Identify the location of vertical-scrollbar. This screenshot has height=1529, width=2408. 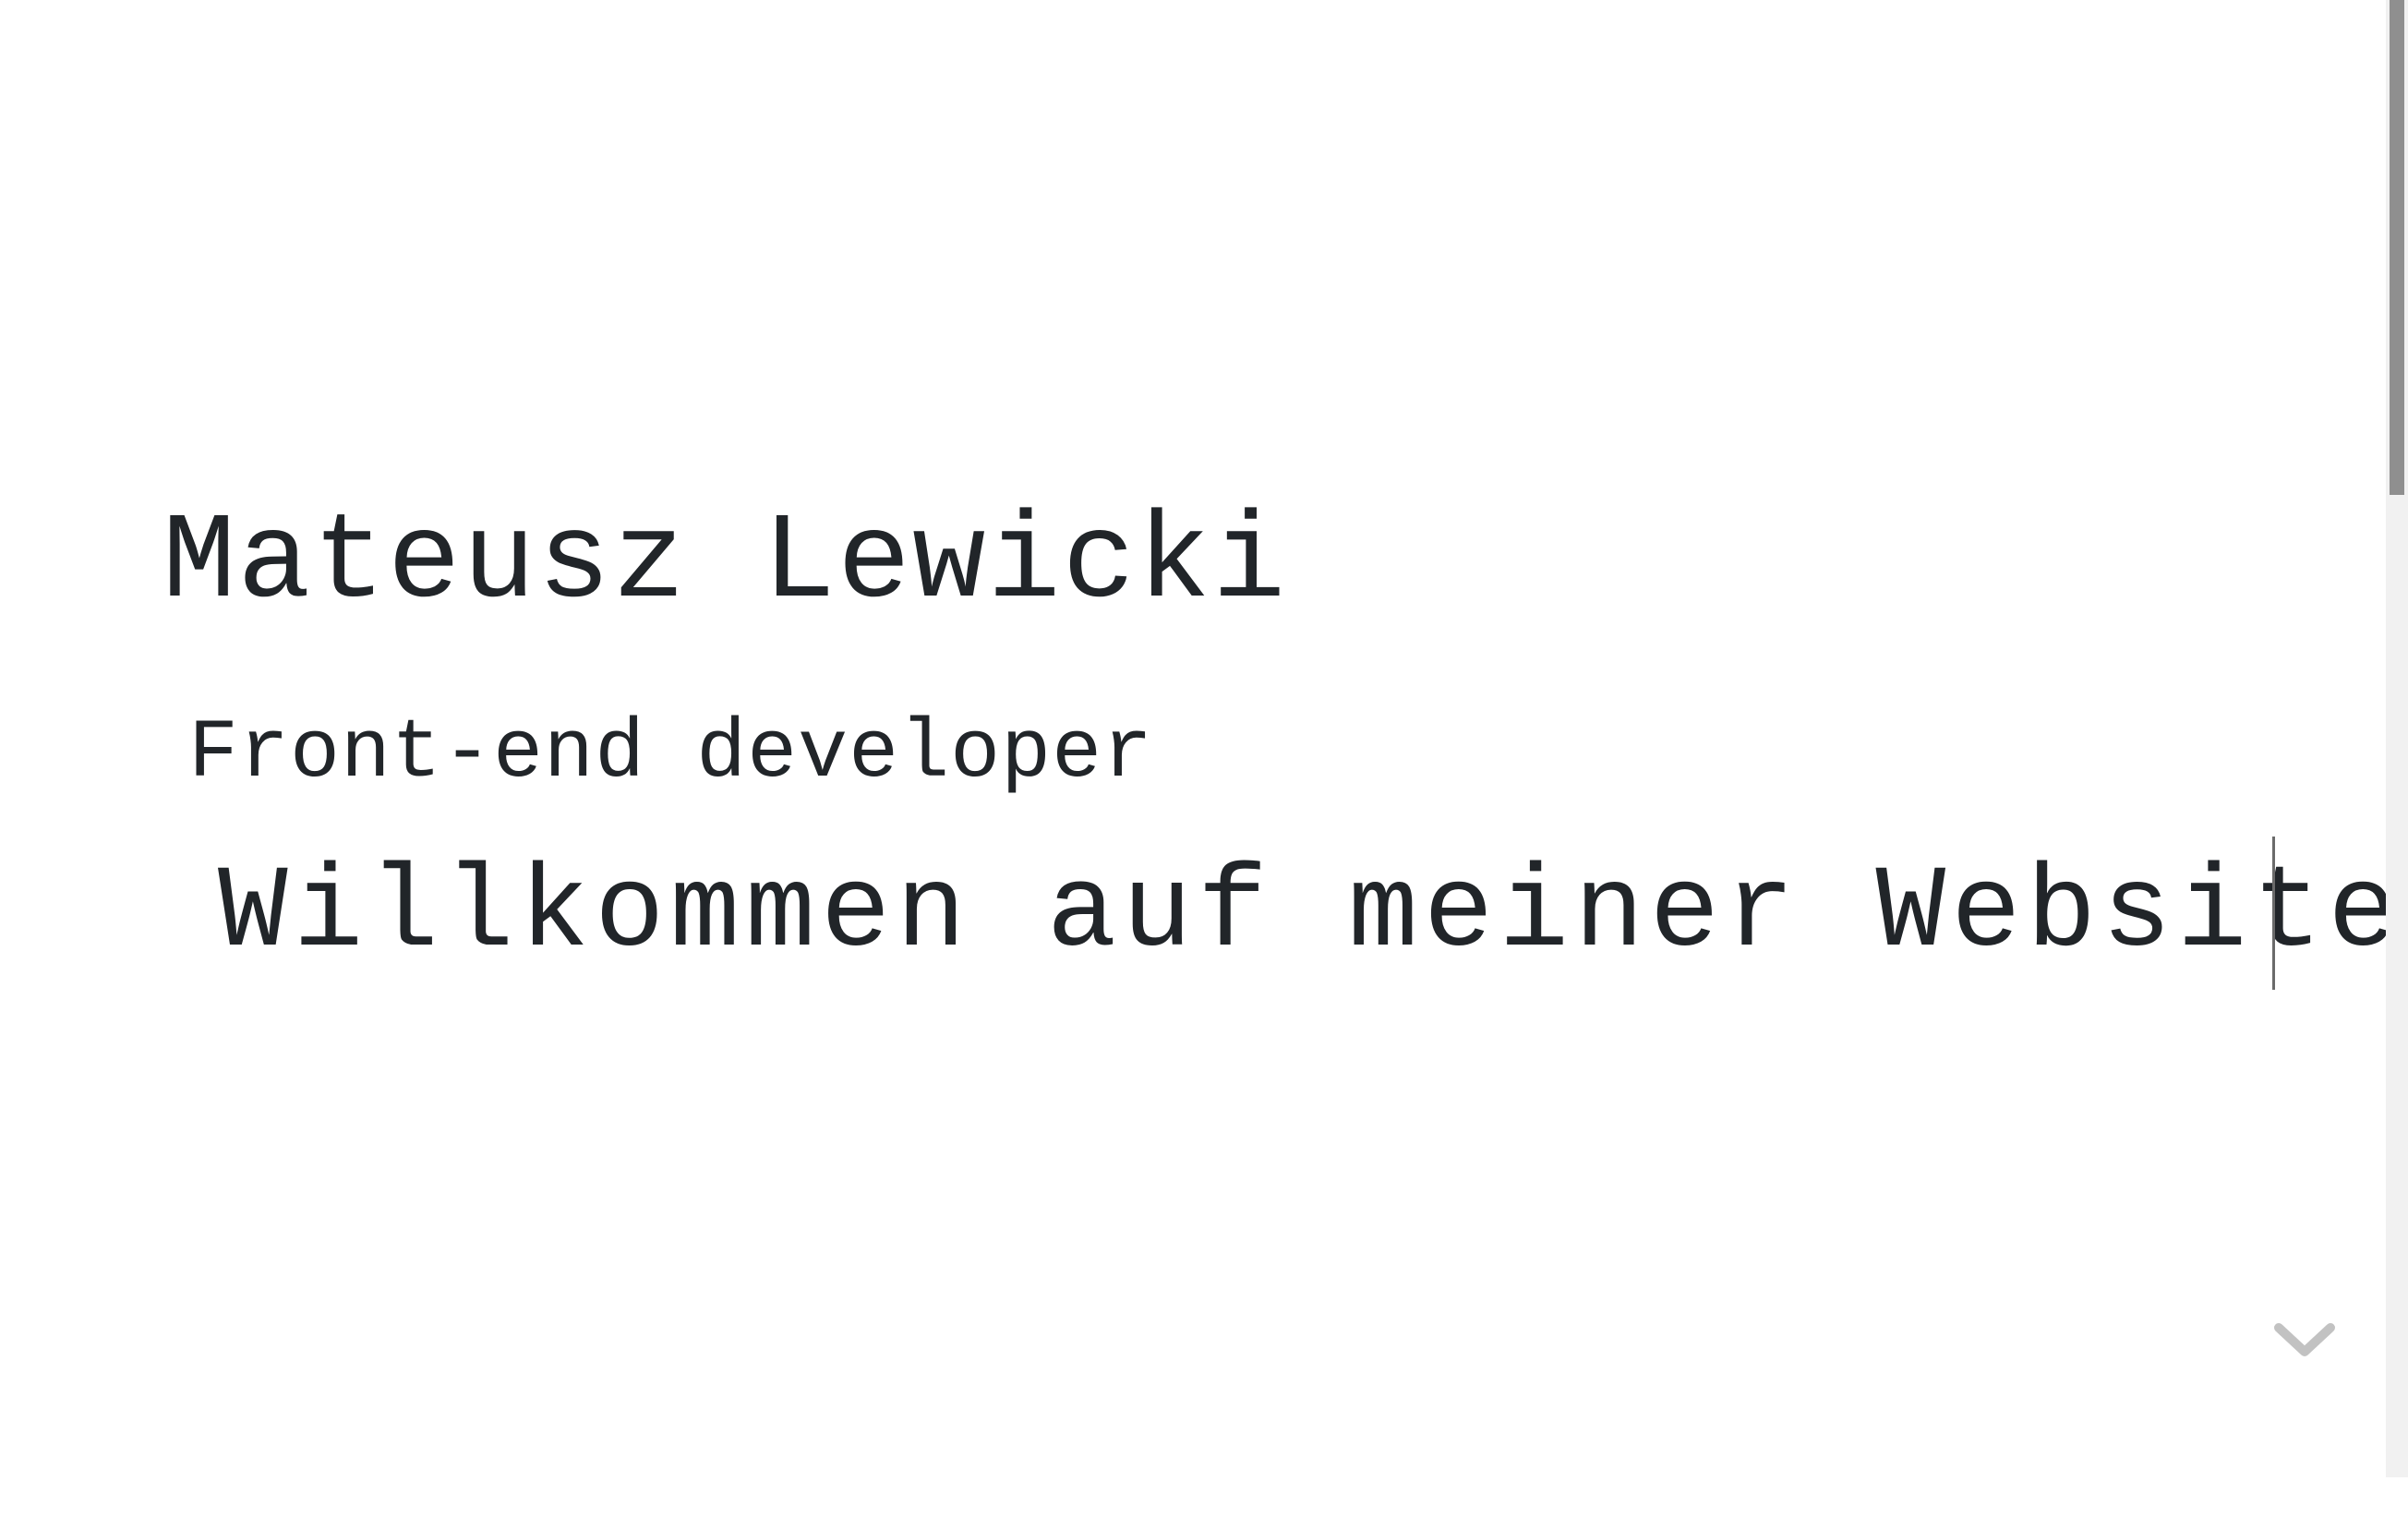
(2397, 738).